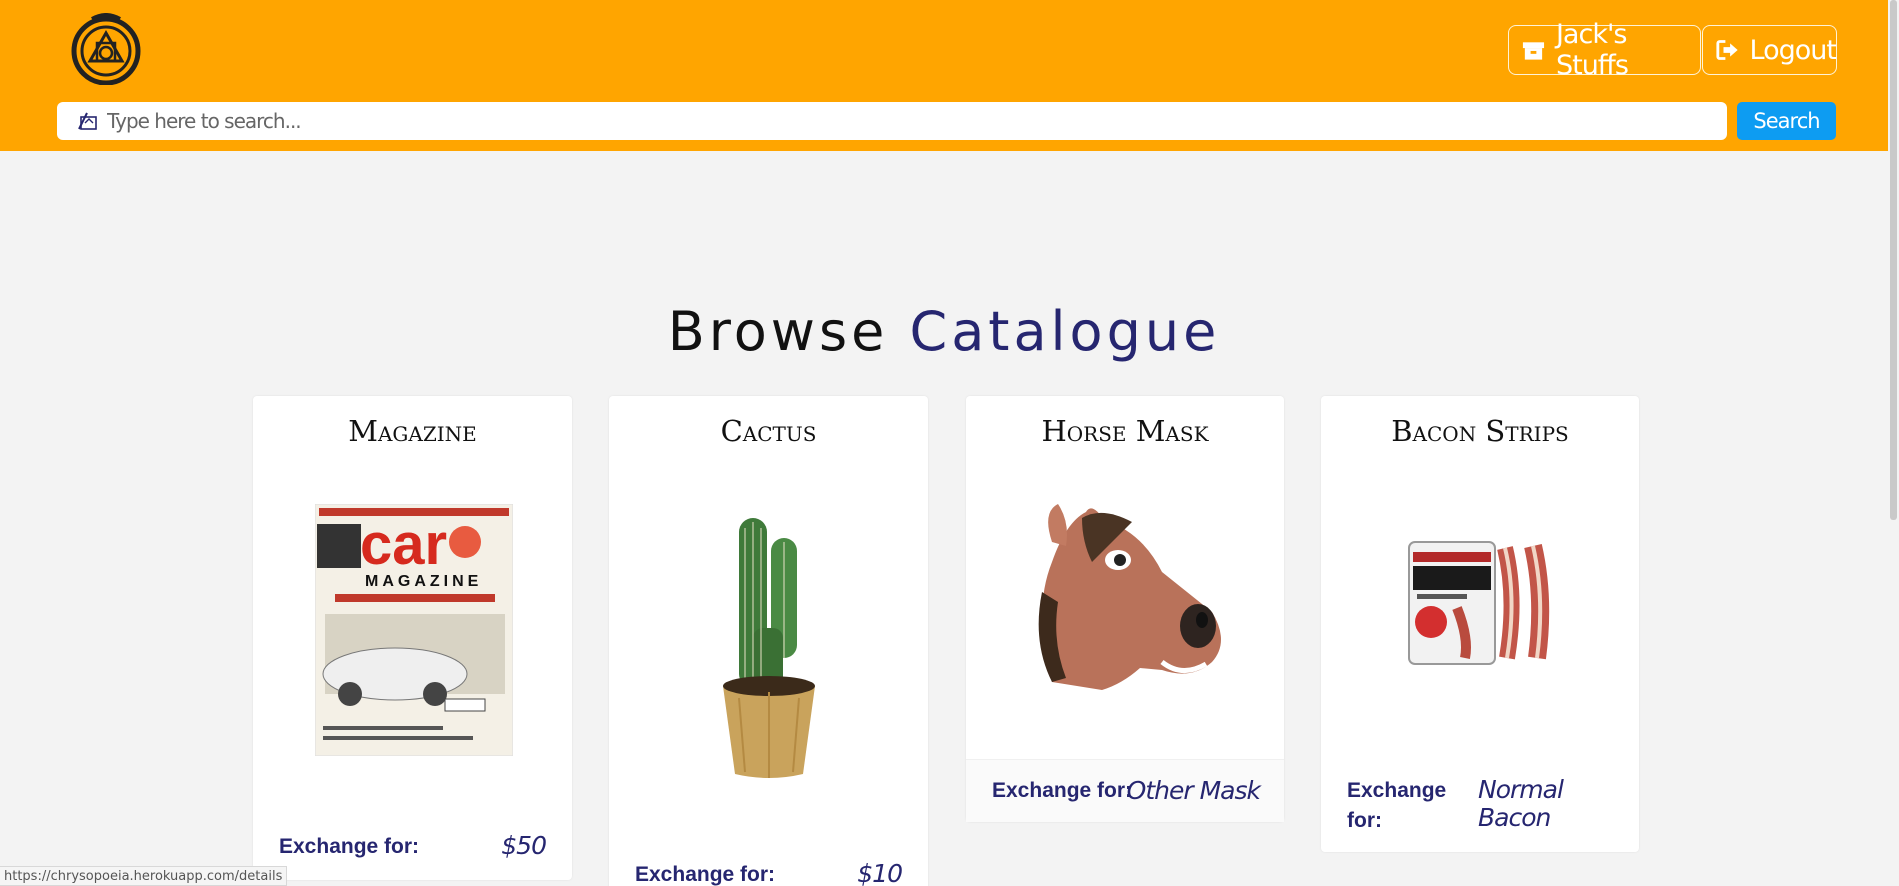 This screenshot has height=886, width=1899. Describe the element at coordinates (1193, 790) in the screenshot. I see `exchange-value: Other Mask` at that location.